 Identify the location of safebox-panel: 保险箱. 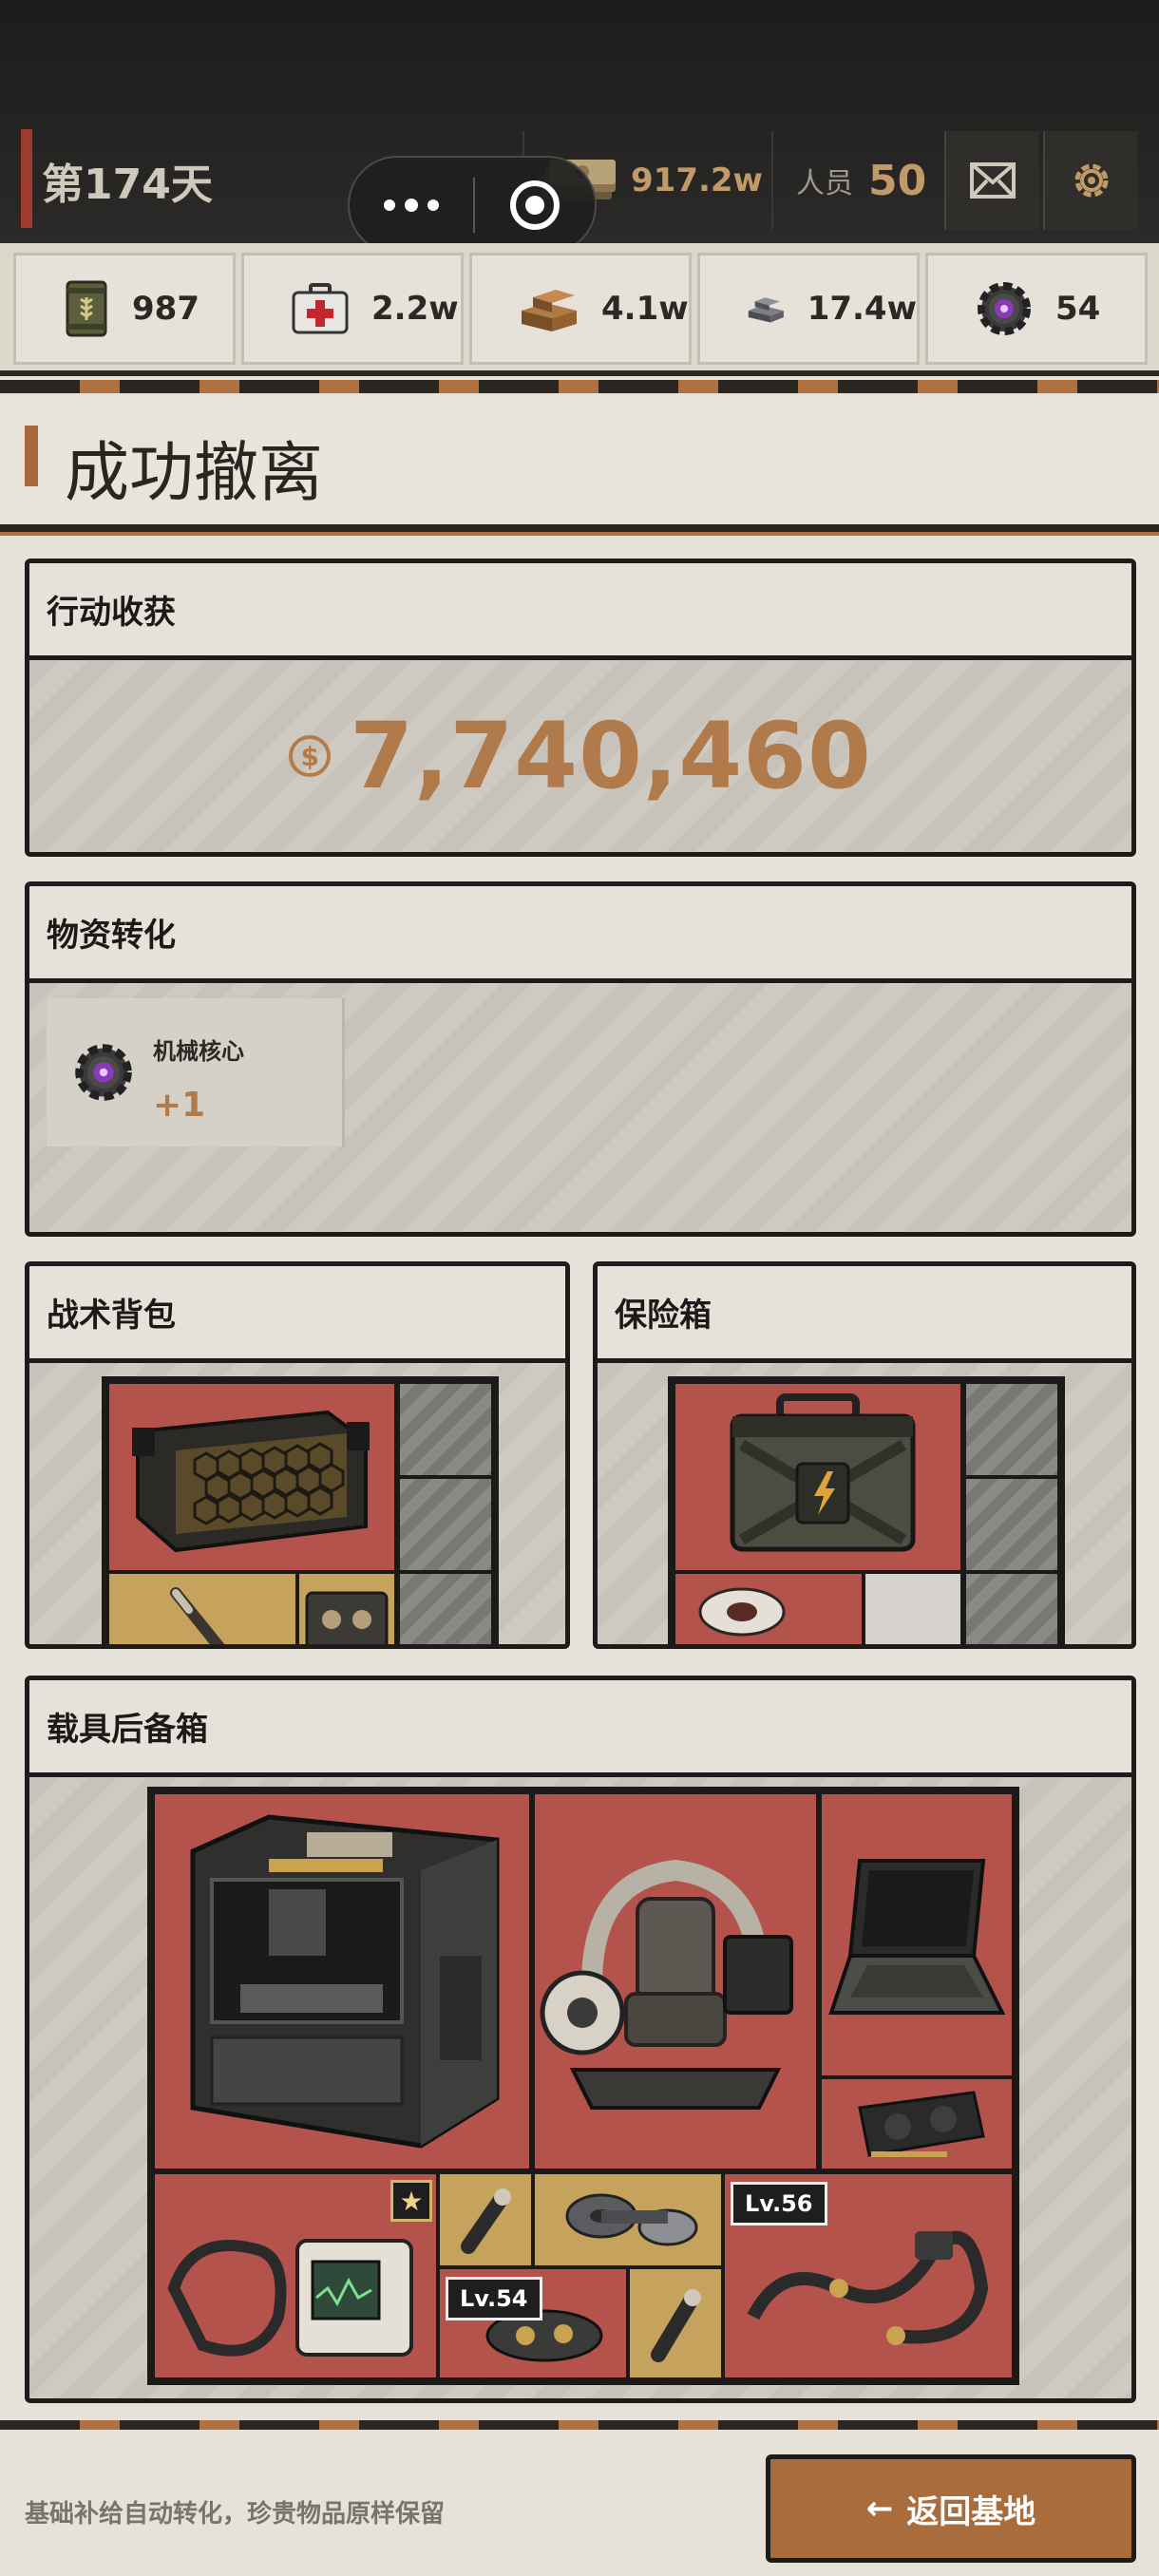
(864, 1455).